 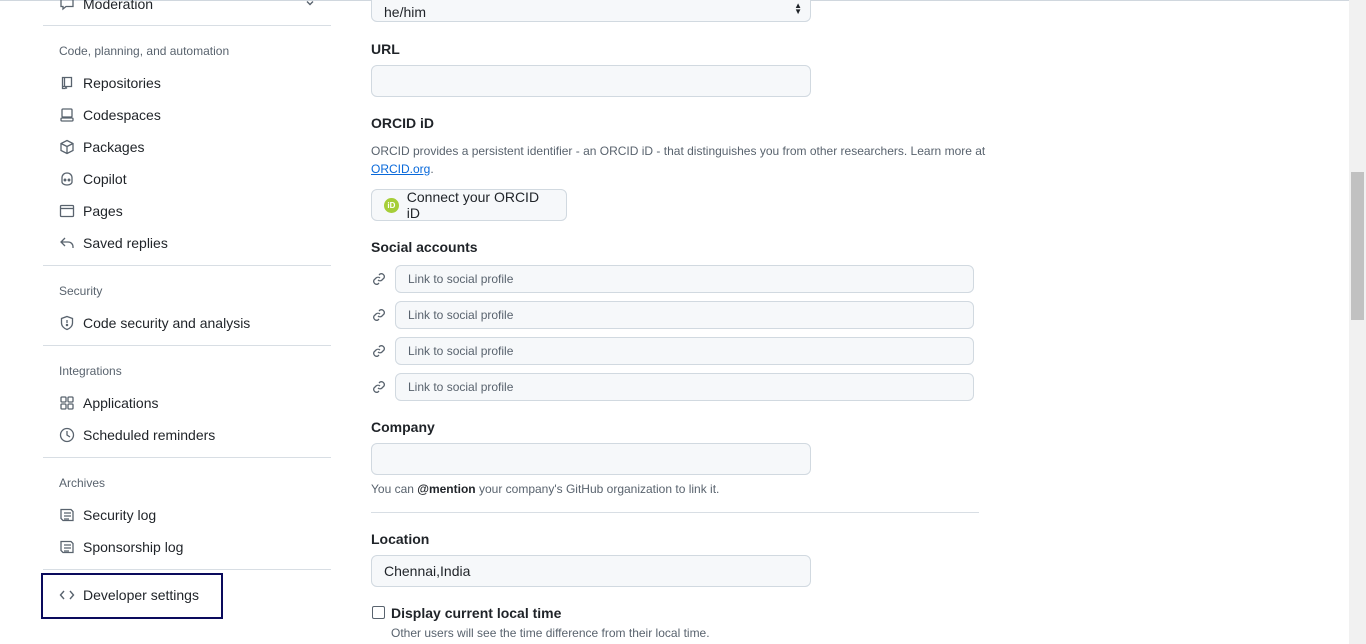 What do you see at coordinates (1357, 246) in the screenshot?
I see `scrollbar-thumb` at bounding box center [1357, 246].